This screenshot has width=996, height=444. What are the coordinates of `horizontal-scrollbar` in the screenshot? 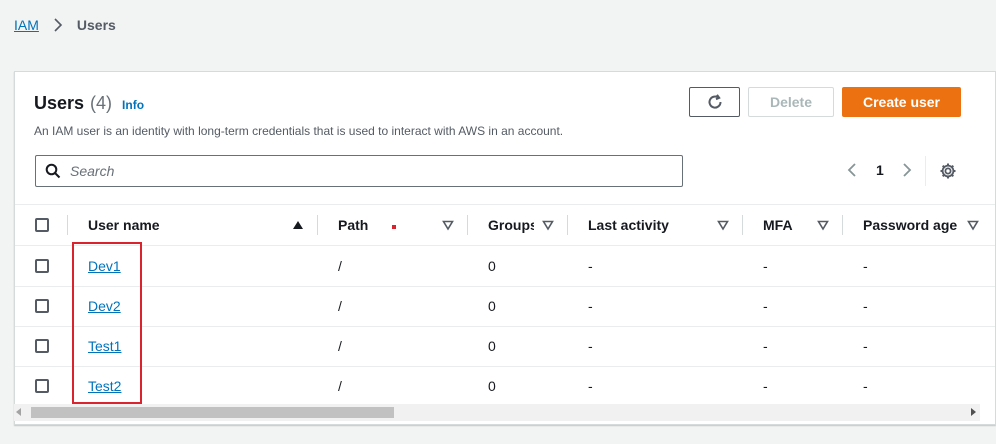 It's located at (497, 412).